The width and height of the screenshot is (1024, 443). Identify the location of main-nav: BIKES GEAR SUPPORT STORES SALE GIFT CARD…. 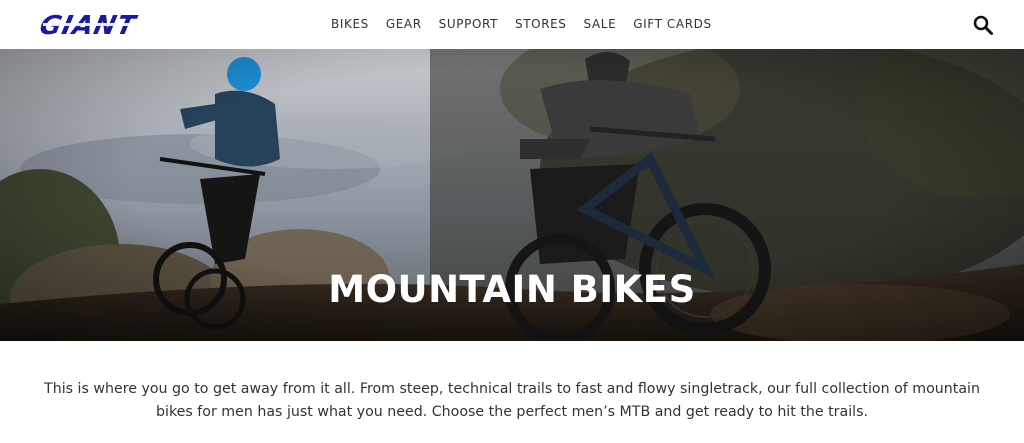
(530, 24).